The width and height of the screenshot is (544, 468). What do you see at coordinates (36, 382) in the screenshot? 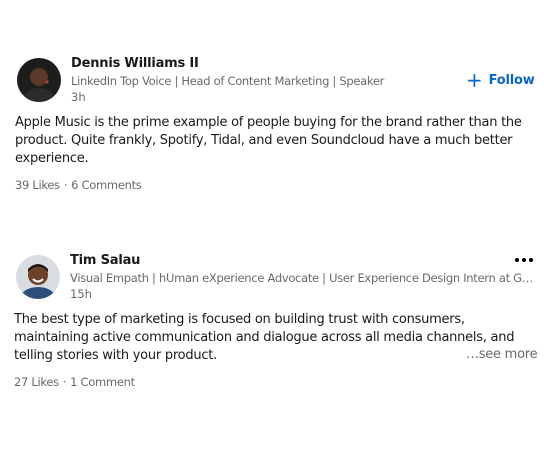
I see `likes-count: 27 Likes` at bounding box center [36, 382].